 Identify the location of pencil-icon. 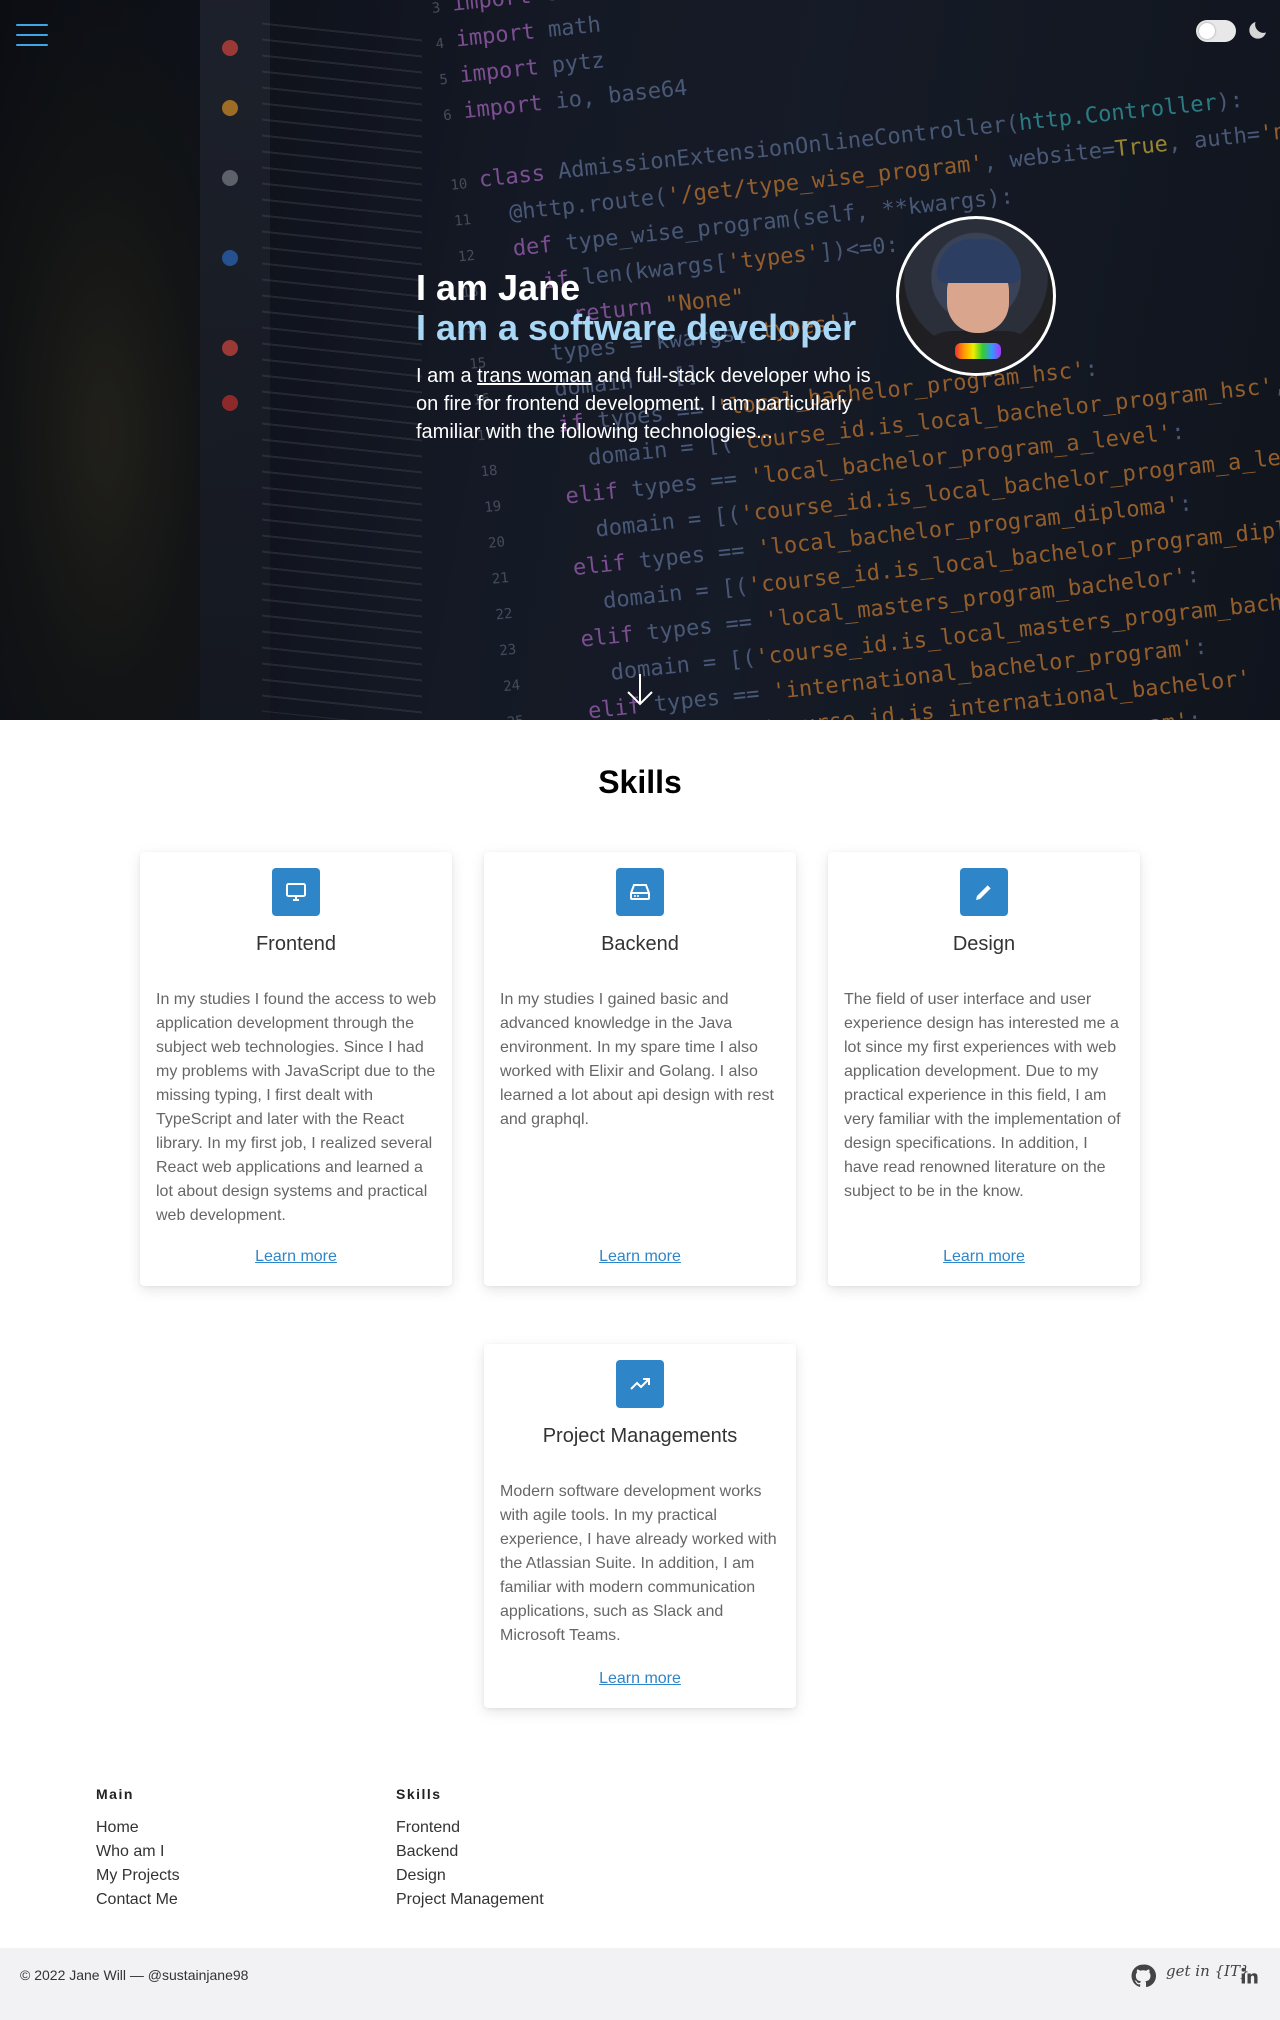
(984, 892).